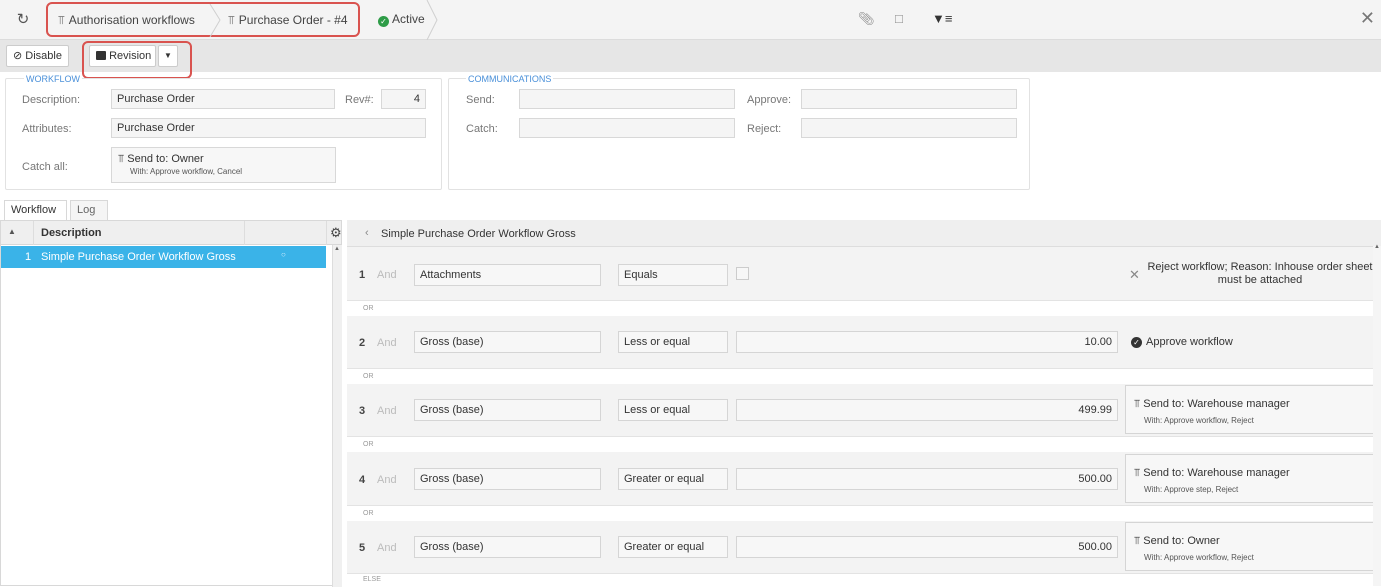 This screenshot has width=1381, height=587. What do you see at coordinates (927, 342) in the screenshot?
I see `rule-value: 10.00` at bounding box center [927, 342].